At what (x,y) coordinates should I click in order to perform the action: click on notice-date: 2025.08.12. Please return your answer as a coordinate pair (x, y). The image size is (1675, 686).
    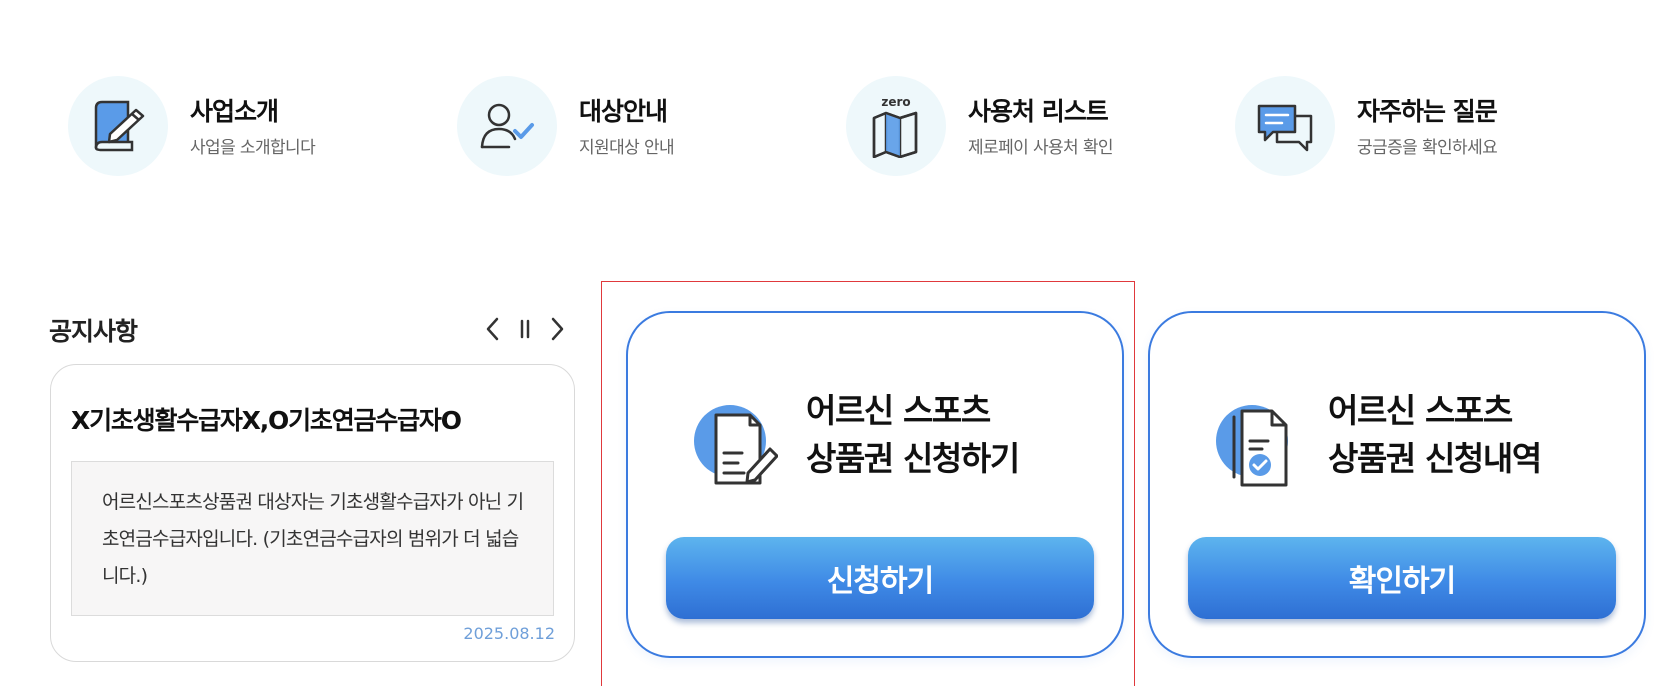
    Looking at the image, I should click on (509, 633).